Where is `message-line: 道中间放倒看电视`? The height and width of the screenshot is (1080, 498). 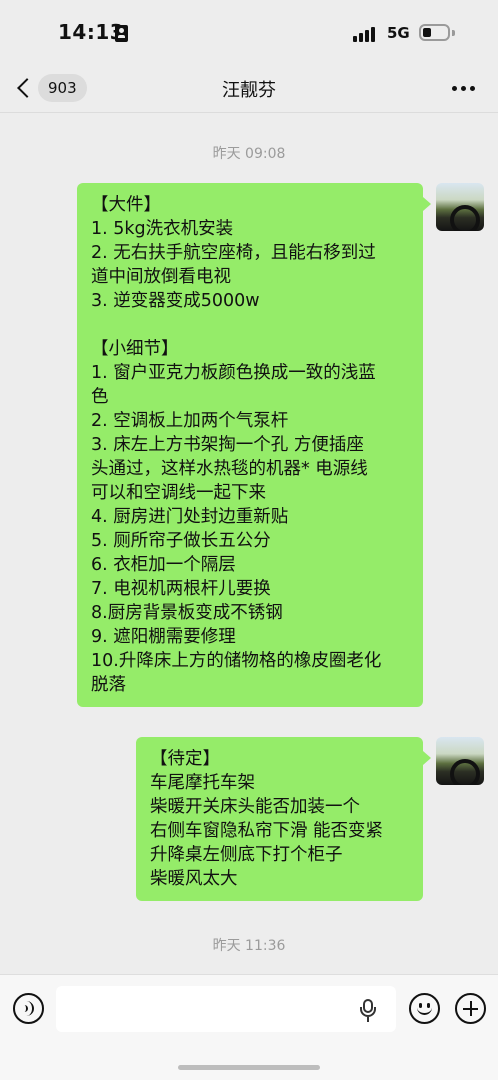
message-line: 道中间放倒看电视 is located at coordinates (161, 277).